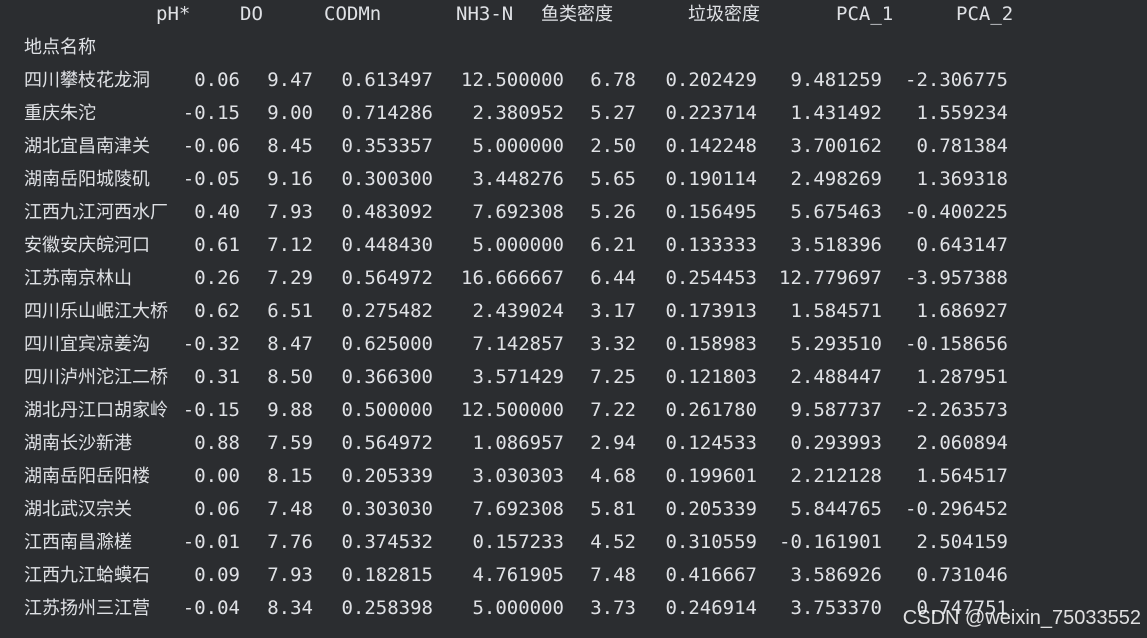 This screenshot has height=638, width=1147. Describe the element at coordinates (518, 542) in the screenshot. I see `cell-nh3n: 0.157233` at that location.